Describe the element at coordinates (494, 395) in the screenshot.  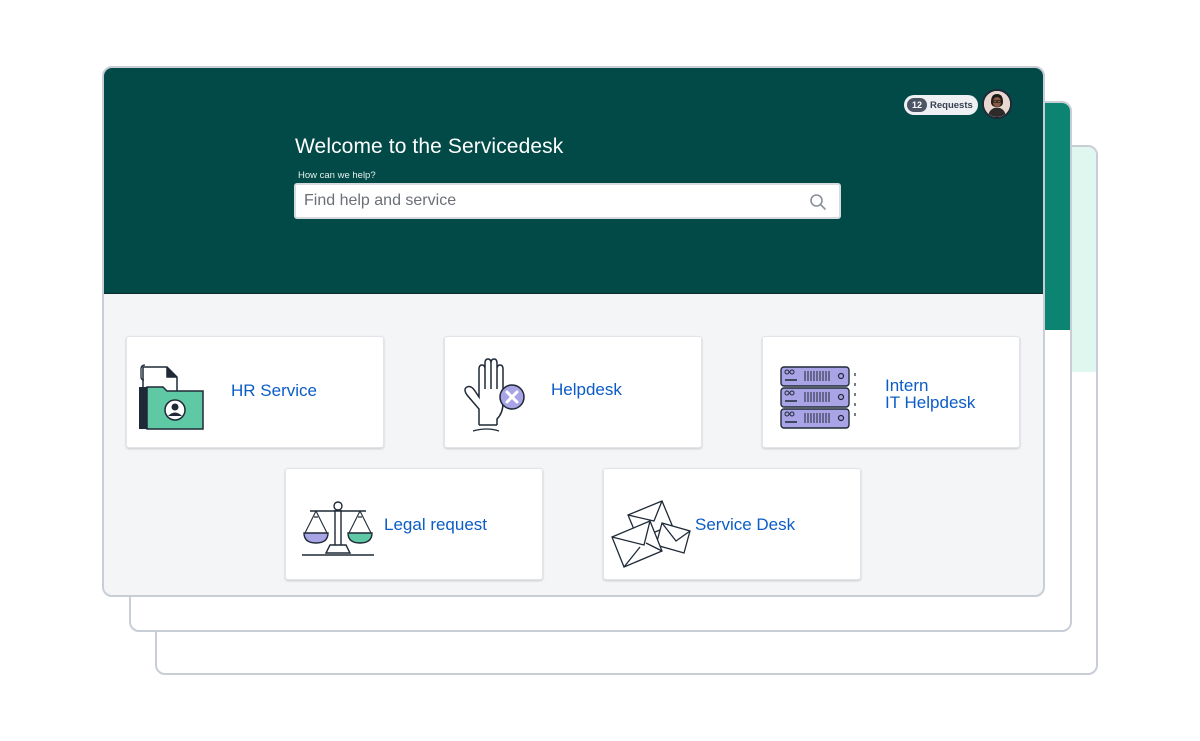
I see `raised-hand-icon` at that location.